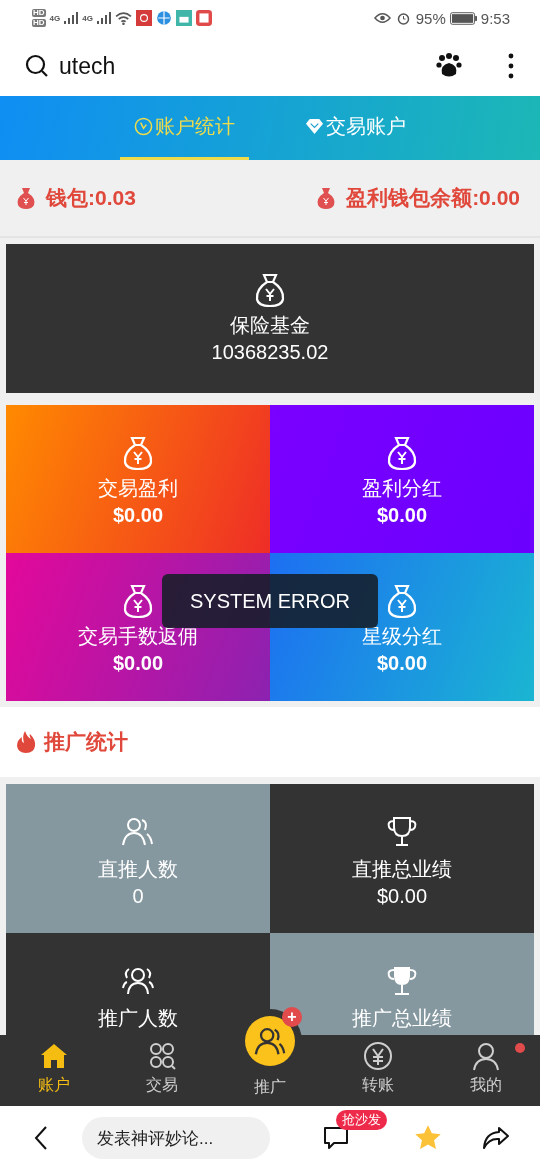 The width and height of the screenshot is (540, 1170). I want to click on nav-tab: 推广, so click(270, 1086).